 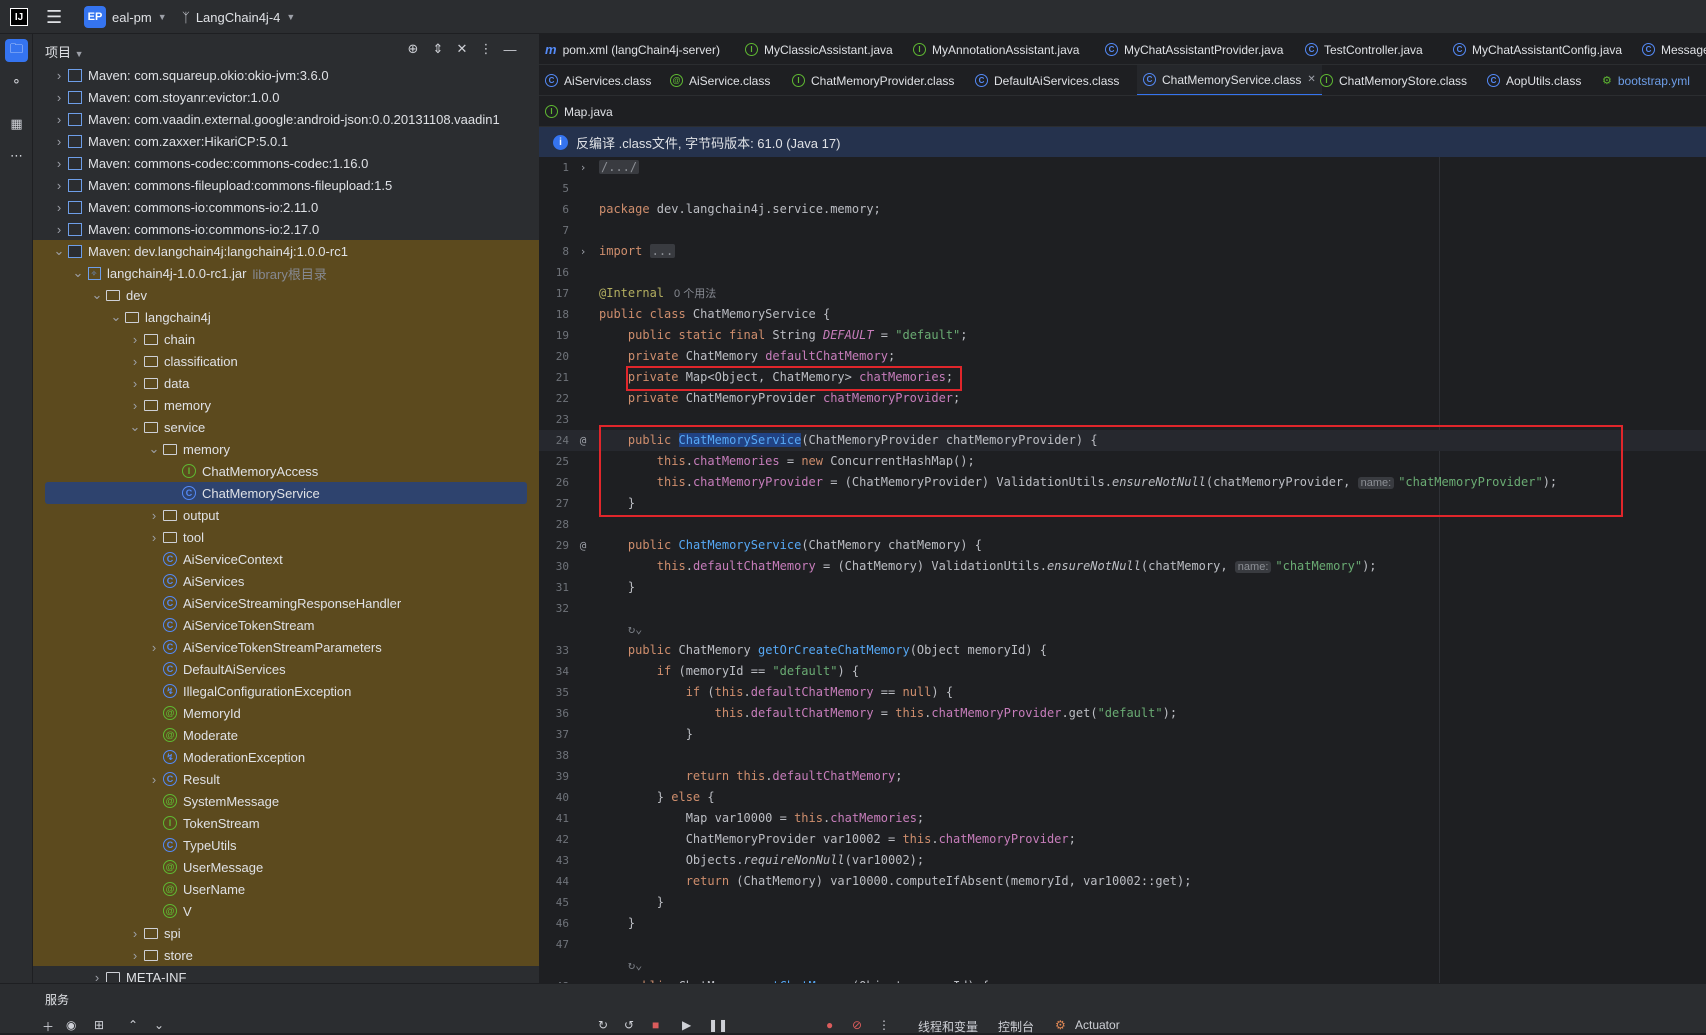 I want to click on tree-row: › spi, so click(x=286, y=933).